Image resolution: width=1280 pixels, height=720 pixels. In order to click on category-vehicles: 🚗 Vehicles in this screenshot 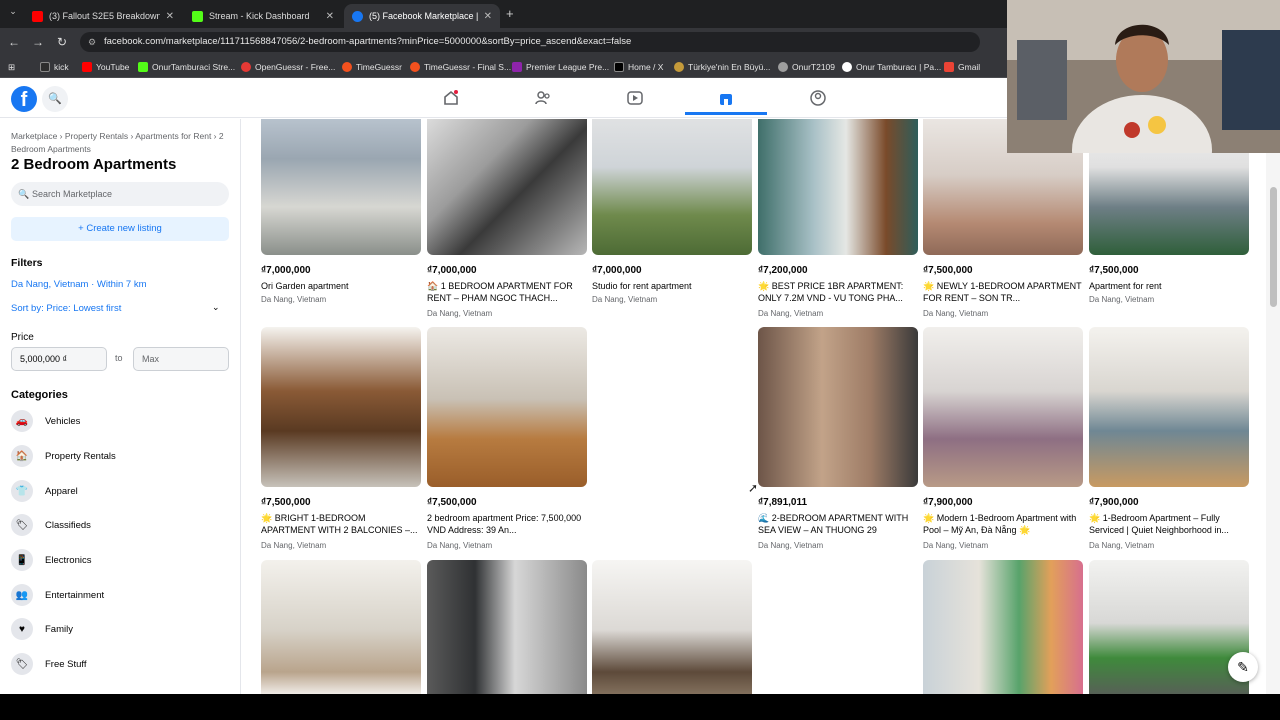, I will do `click(45, 421)`.